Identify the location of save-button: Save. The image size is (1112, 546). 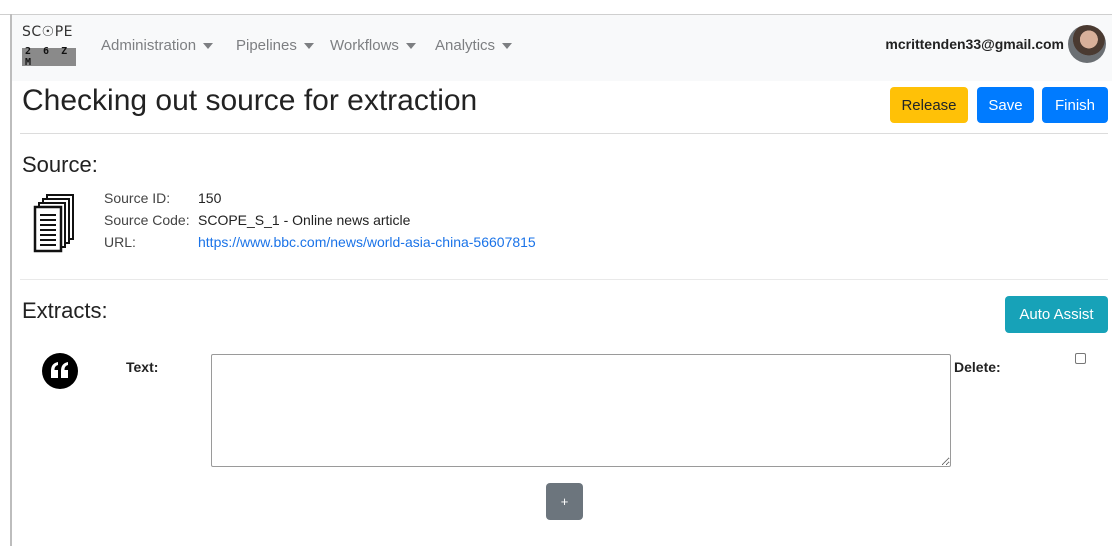
(1005, 105).